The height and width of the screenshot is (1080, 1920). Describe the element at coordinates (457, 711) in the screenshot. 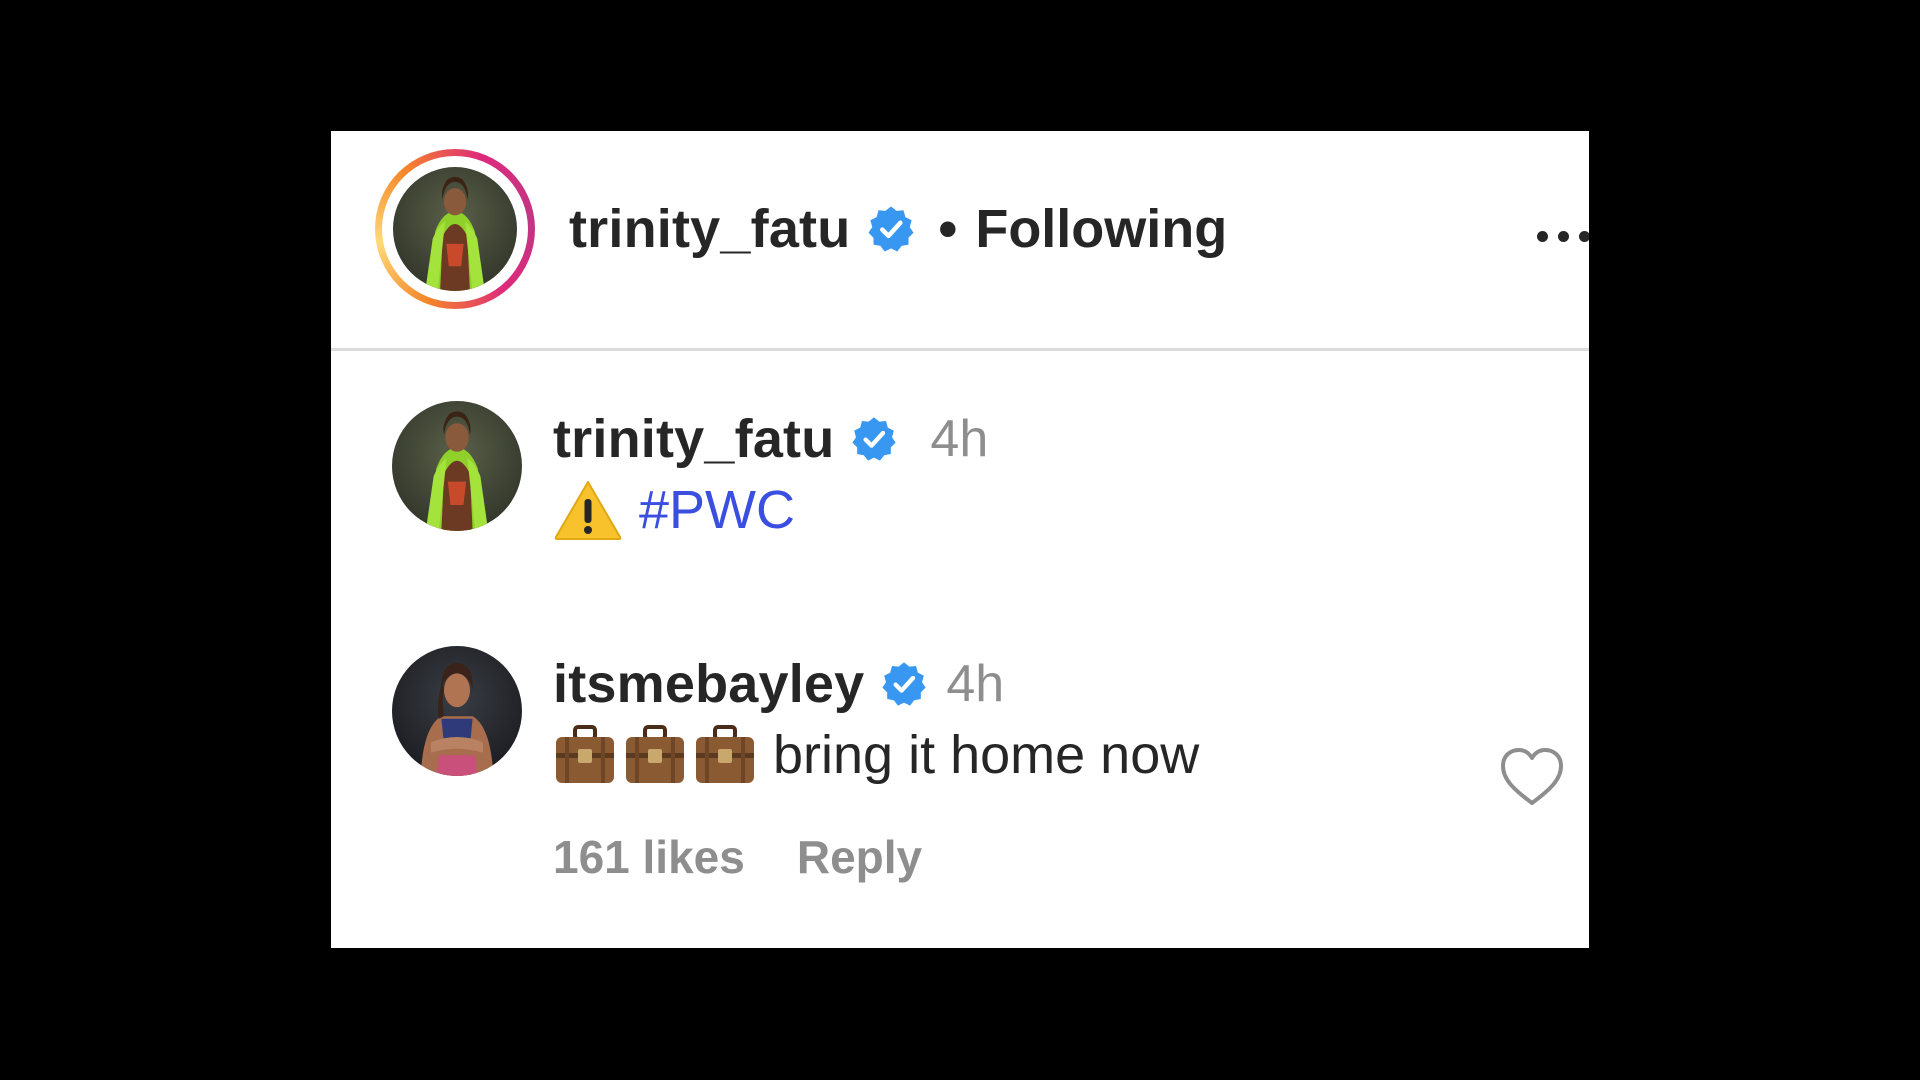

I see `comment-avatar-bayley` at that location.